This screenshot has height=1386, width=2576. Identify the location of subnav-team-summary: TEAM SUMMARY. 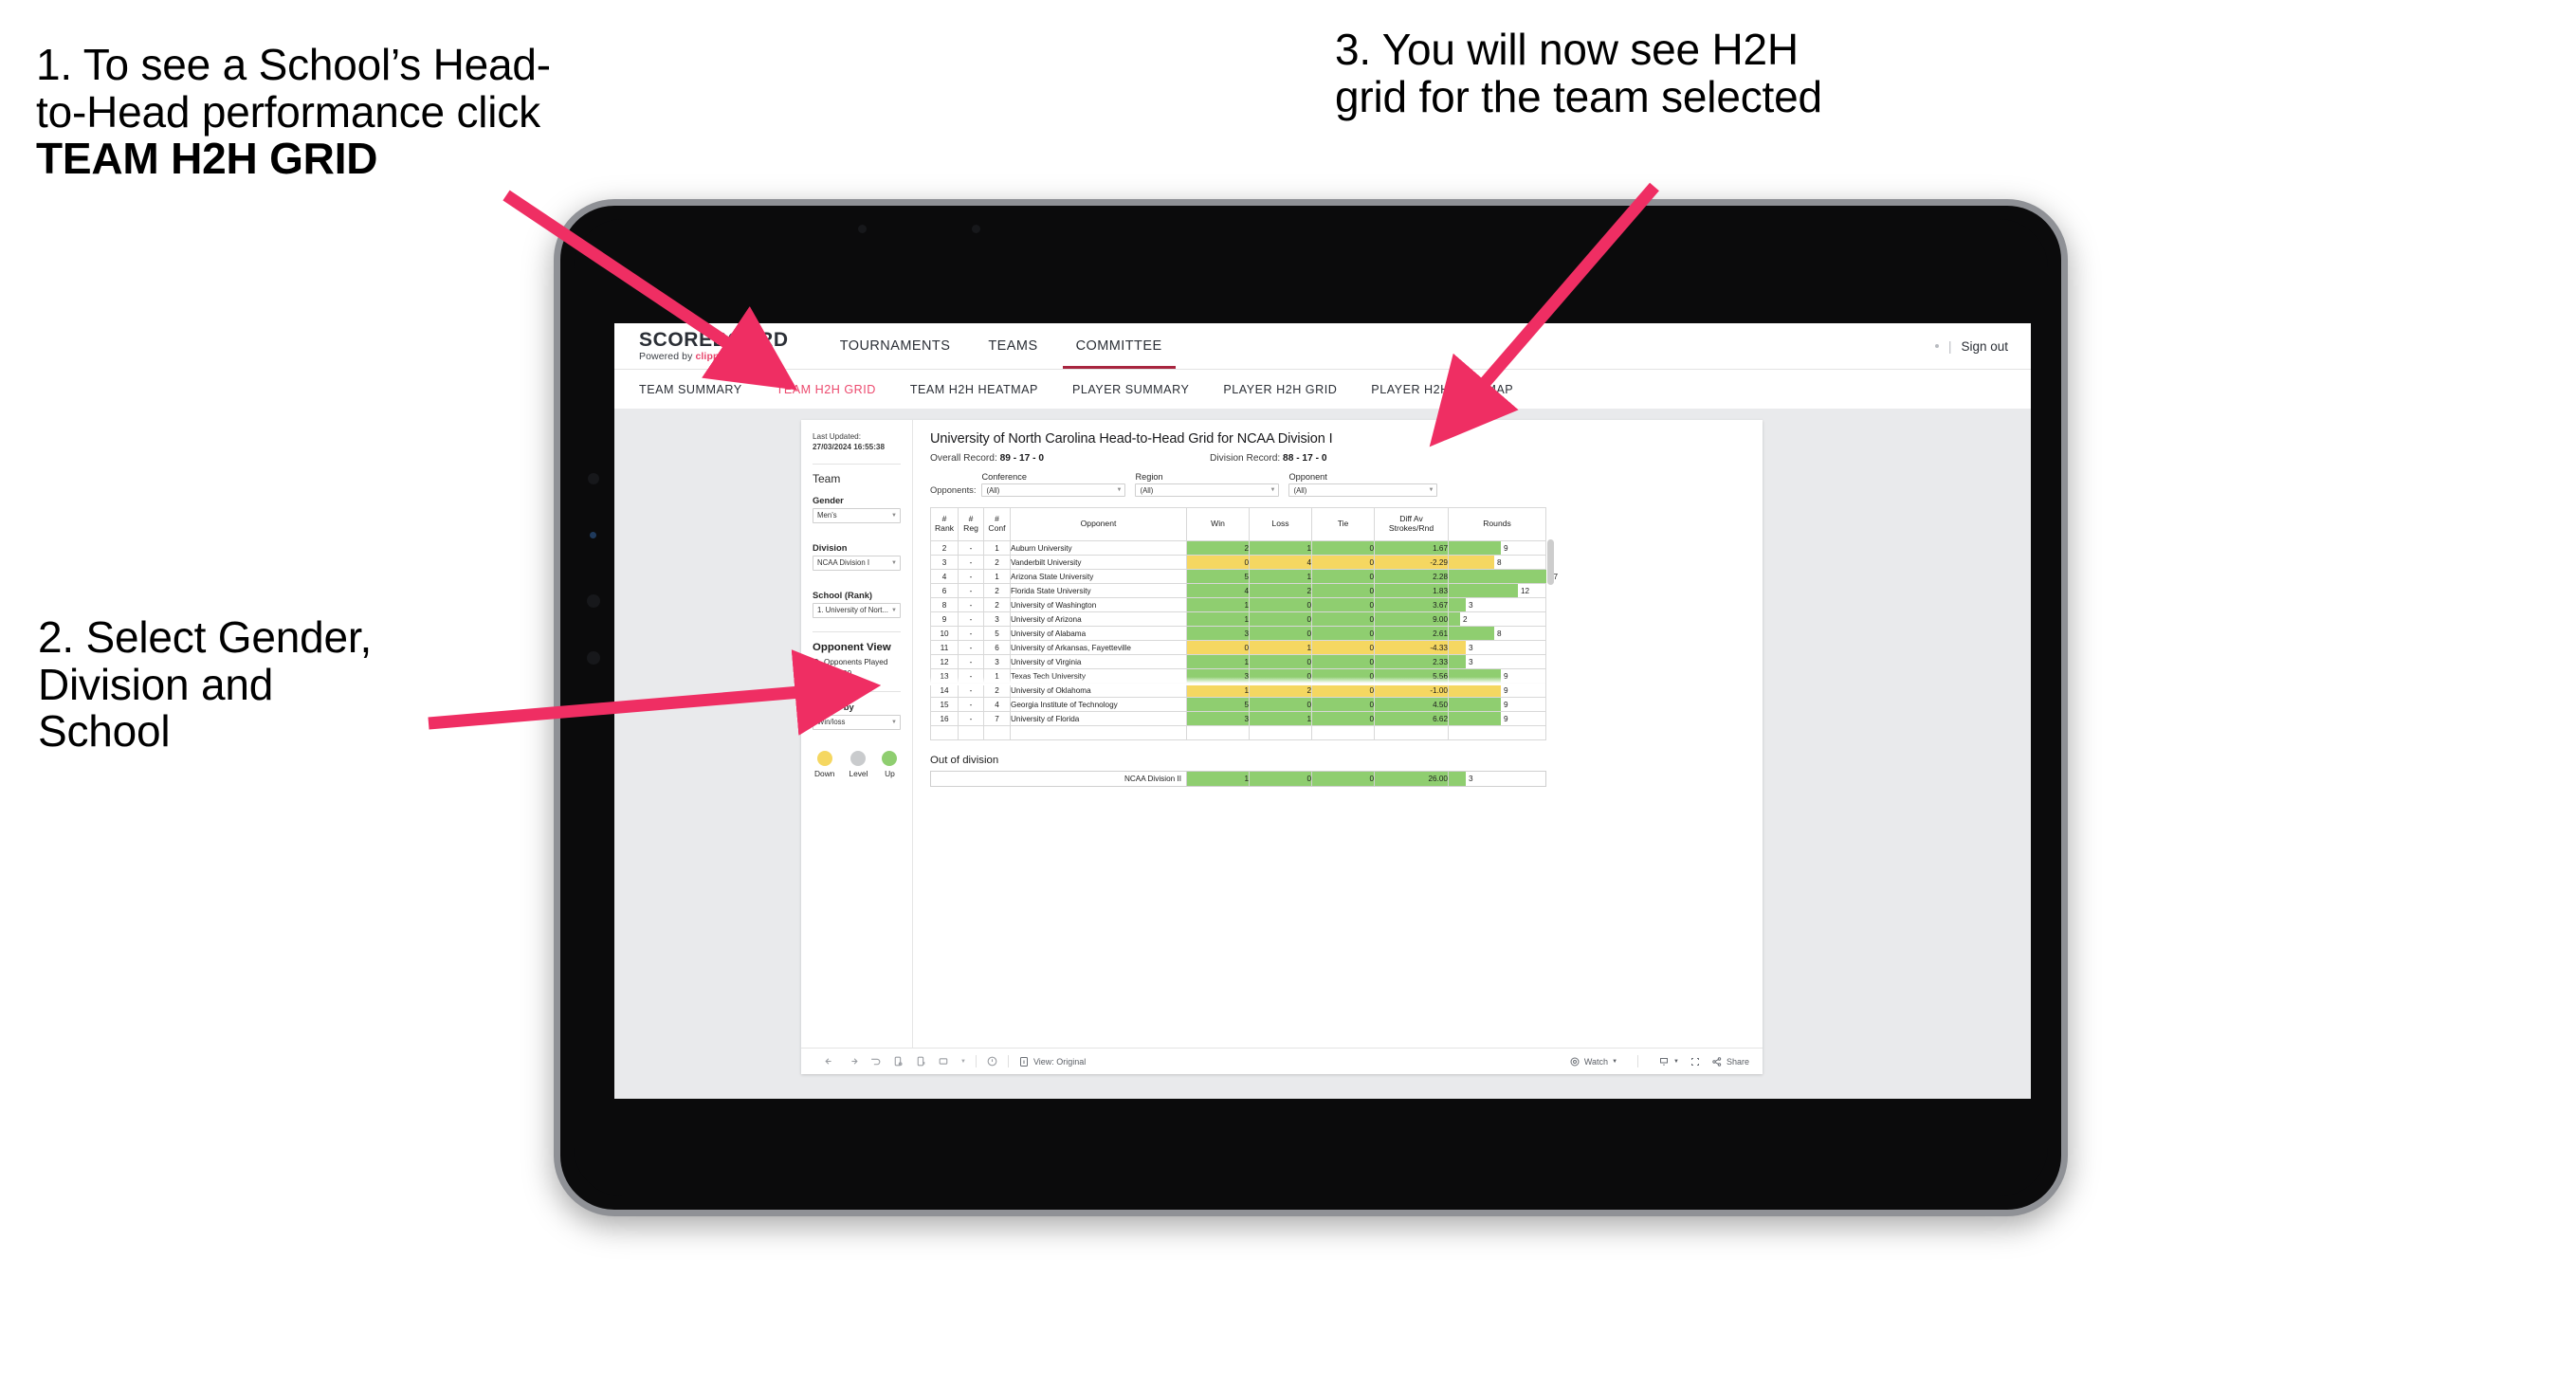
(699, 390).